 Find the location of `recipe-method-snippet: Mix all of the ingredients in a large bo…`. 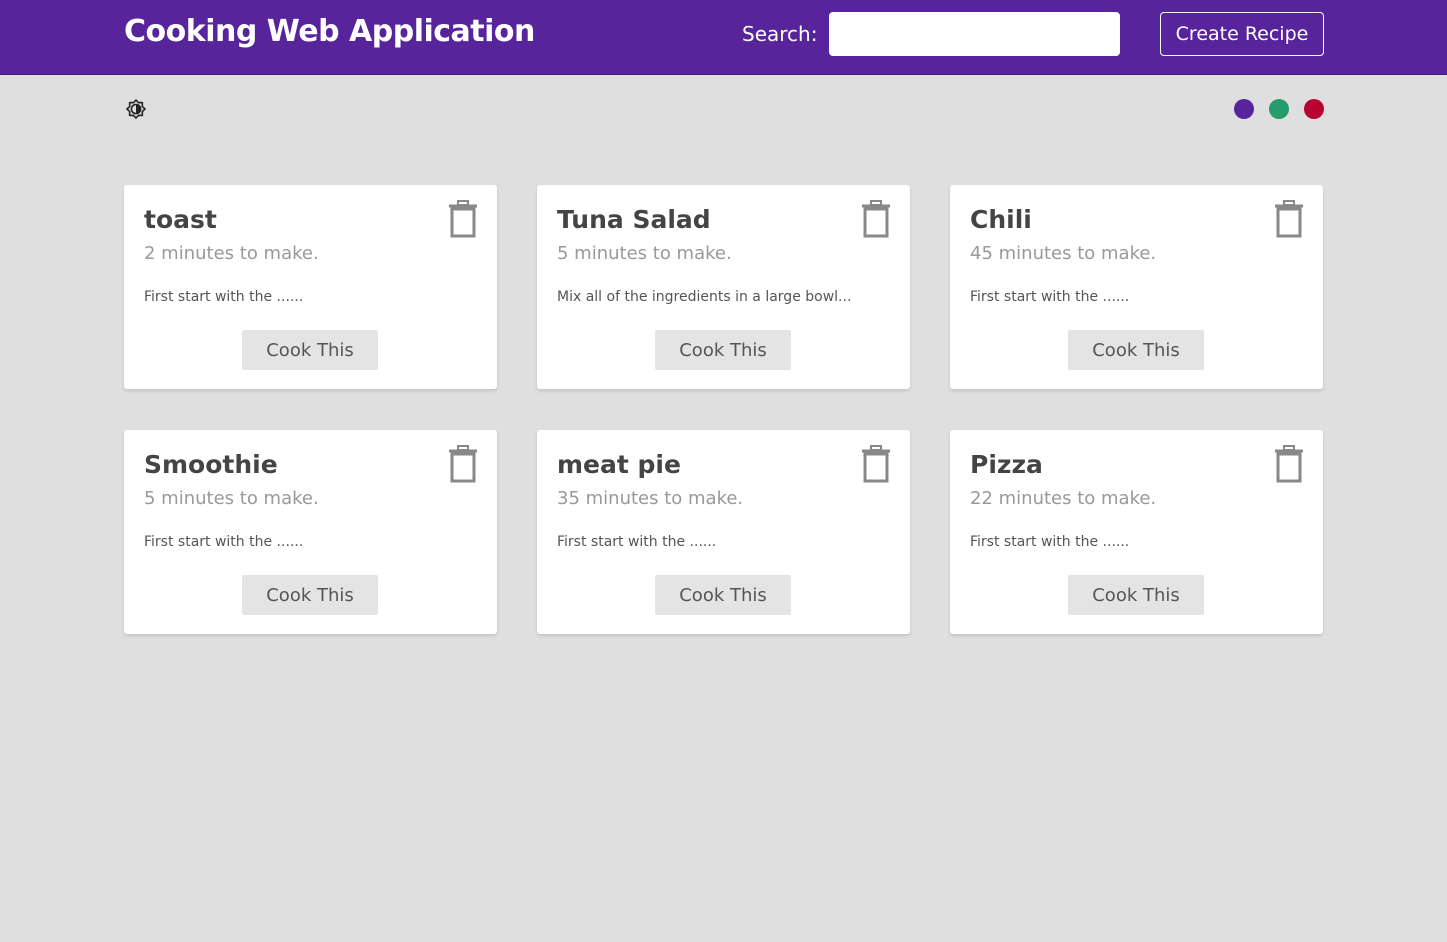

recipe-method-snippet: Mix all of the ingredients in a large bo… is located at coordinates (704, 297).